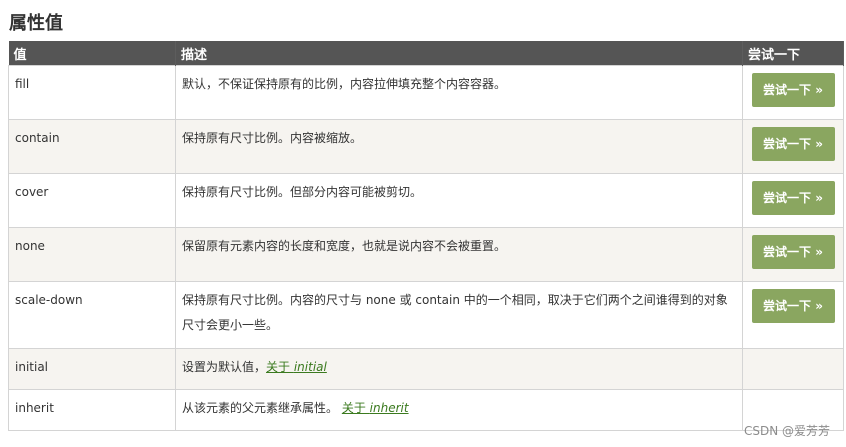 This screenshot has width=846, height=447. What do you see at coordinates (92, 200) in the screenshot?
I see `row-value: cover` at bounding box center [92, 200].